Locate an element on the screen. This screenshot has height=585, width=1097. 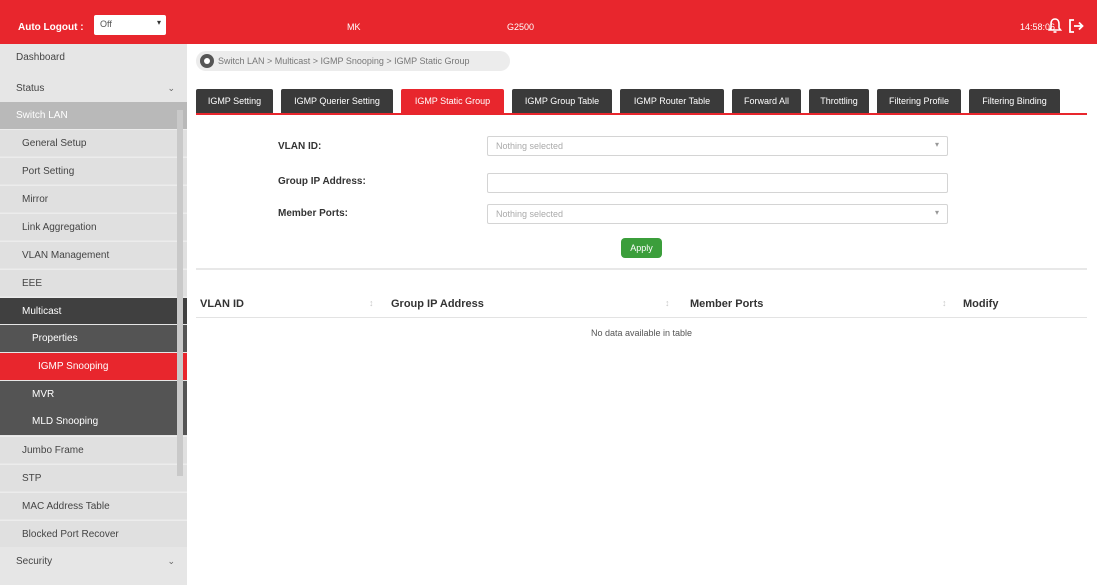
top-bar: Auto Logout : Off ▾ MK G2500 14:58:06 is located at coordinates (548, 22).